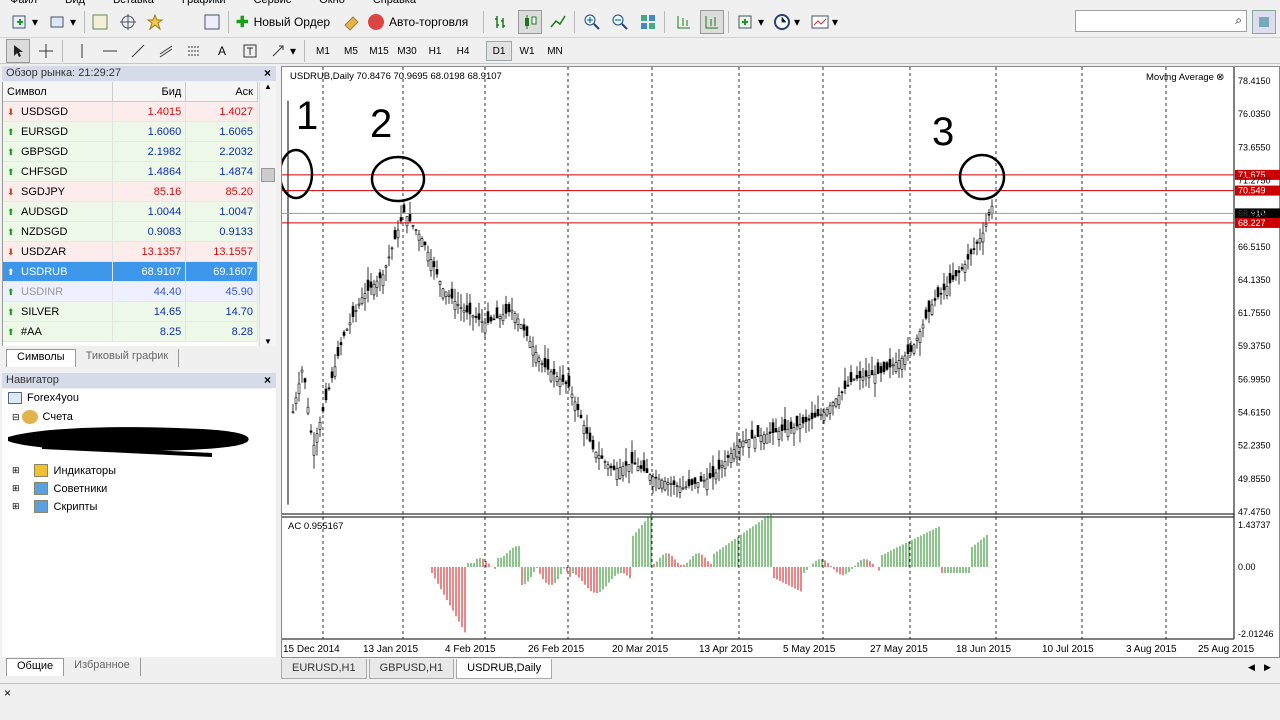  What do you see at coordinates (100, 22) in the screenshot?
I see `market-watch-icon` at bounding box center [100, 22].